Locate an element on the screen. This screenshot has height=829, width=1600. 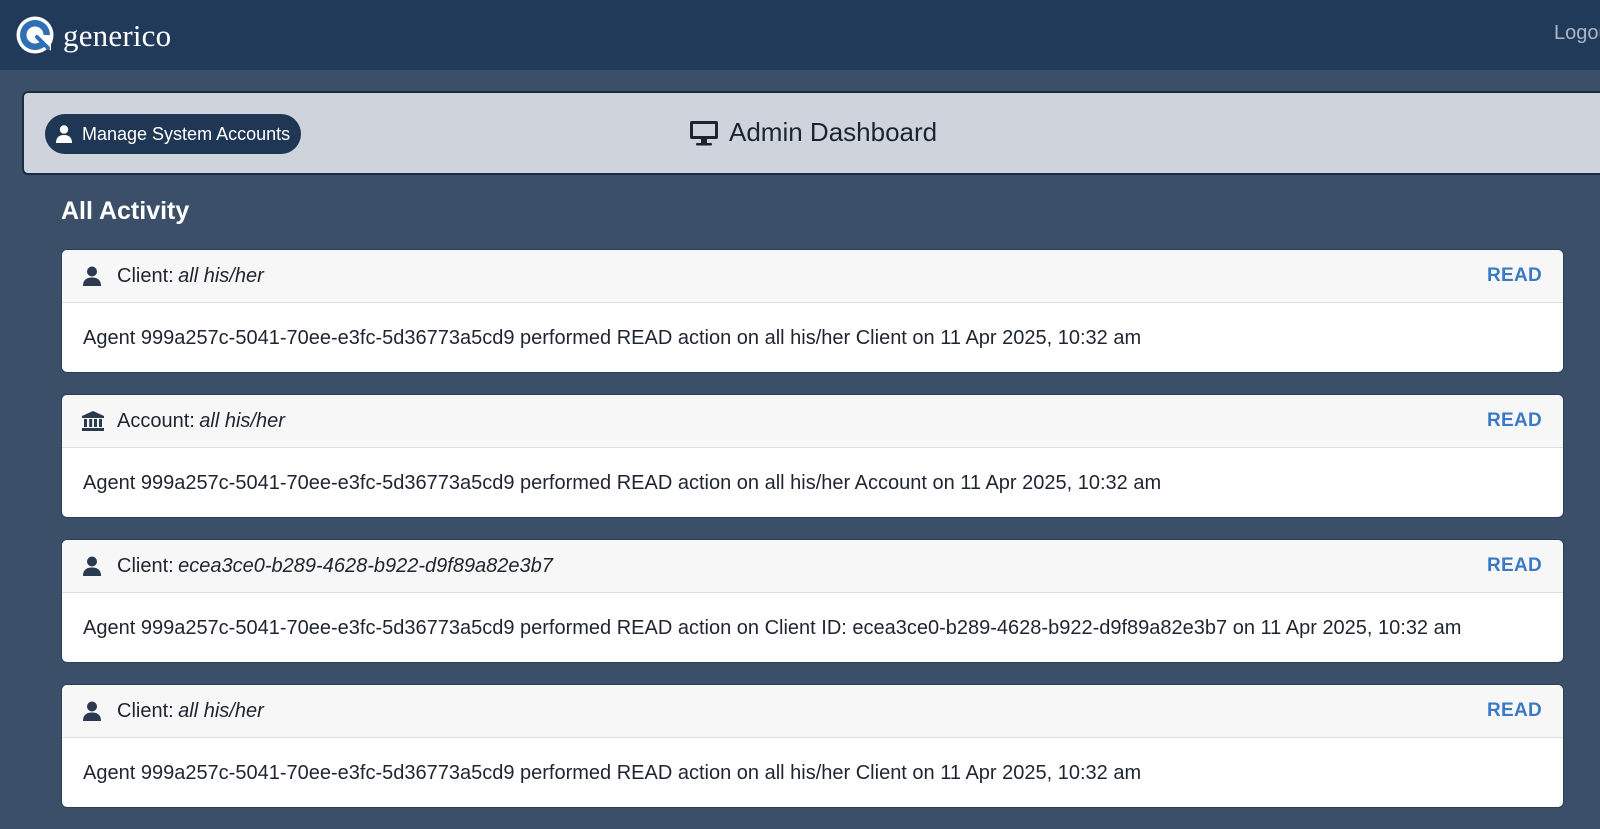
manage-system-accounts-button: Manage System Accounts is located at coordinates (173, 134).